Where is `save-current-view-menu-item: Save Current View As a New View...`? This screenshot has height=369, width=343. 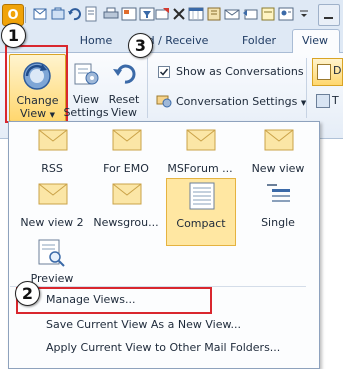
save-current-view-menu-item: Save Current View As a New View... is located at coordinates (158, 325).